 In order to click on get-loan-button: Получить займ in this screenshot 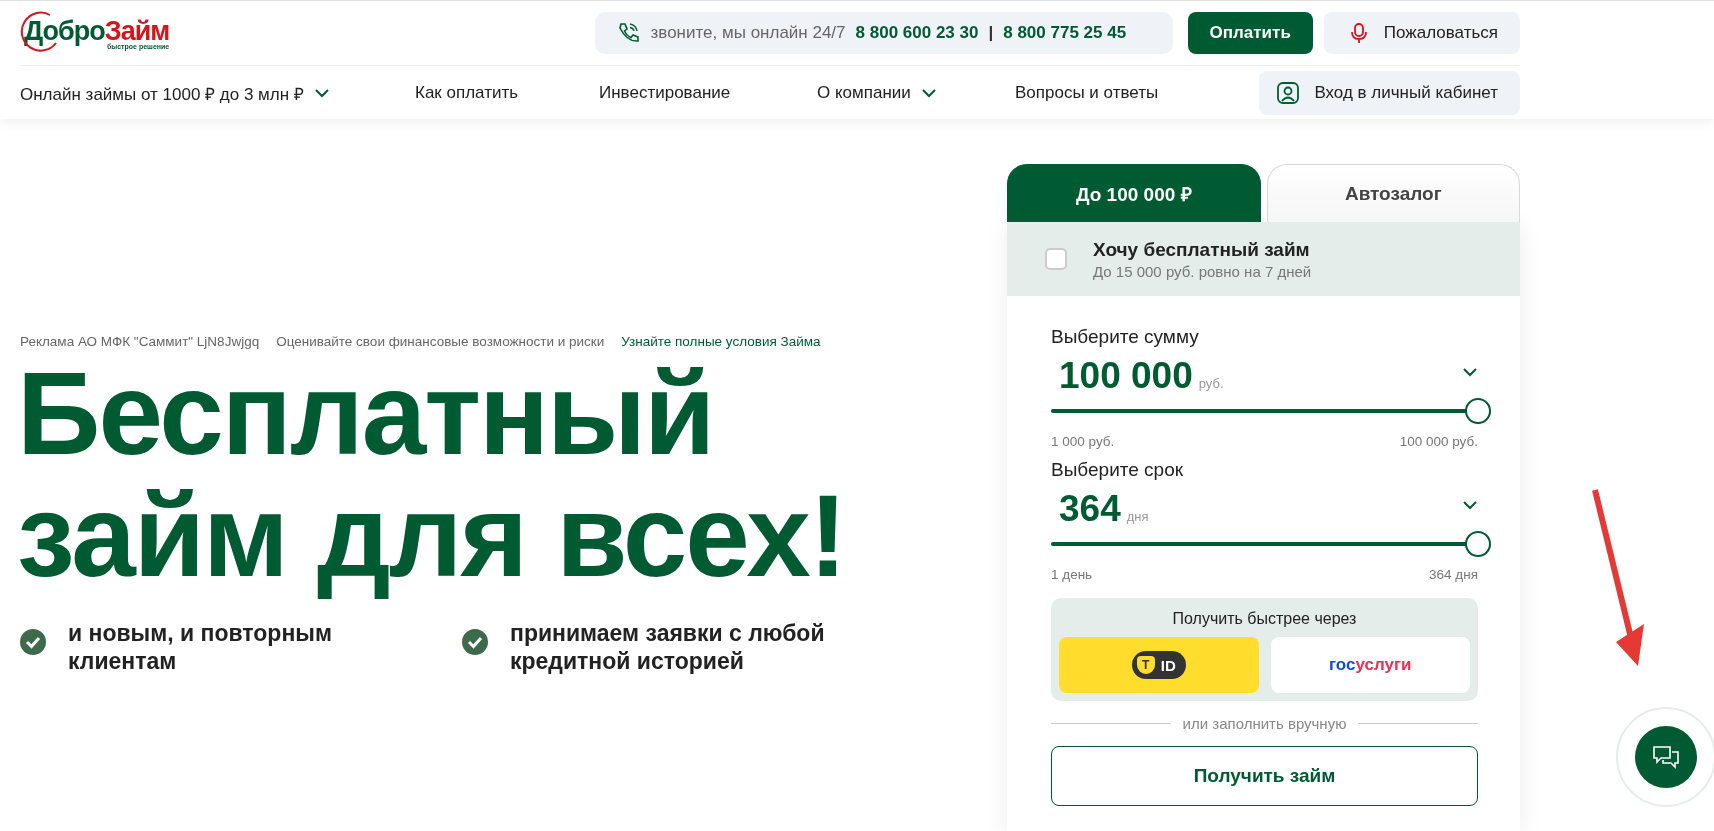, I will do `click(1264, 776)`.